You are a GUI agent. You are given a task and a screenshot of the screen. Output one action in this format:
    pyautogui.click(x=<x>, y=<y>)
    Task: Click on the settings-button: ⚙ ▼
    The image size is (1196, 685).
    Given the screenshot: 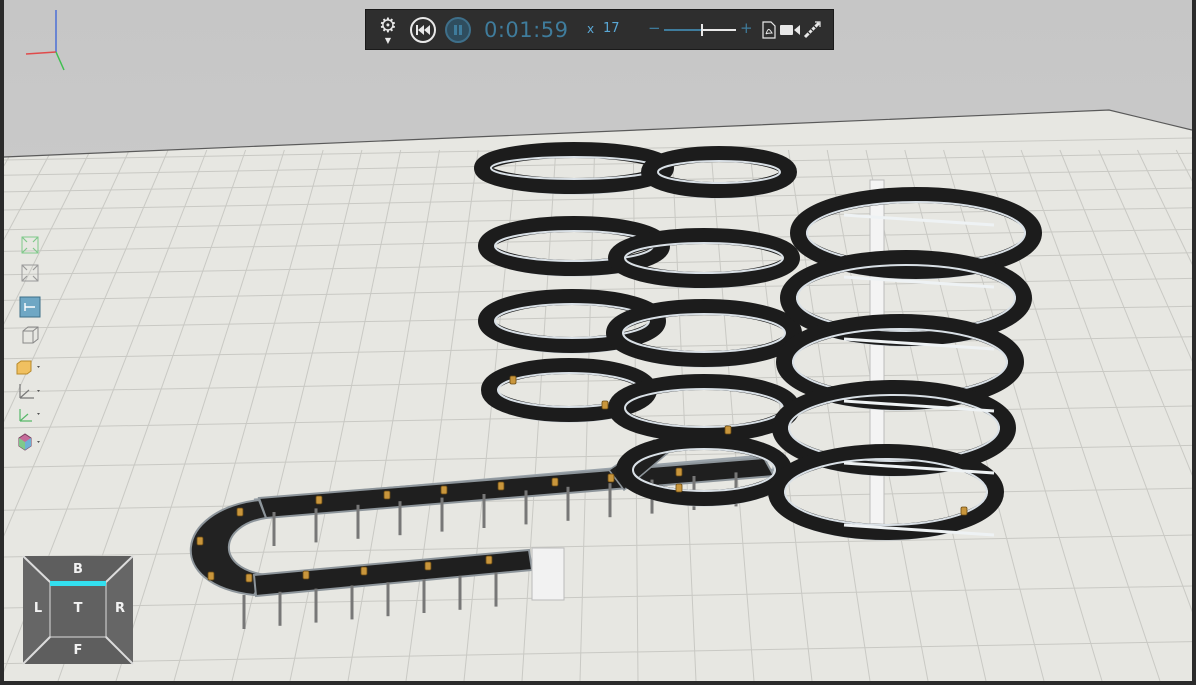 What is the action you would take?
    pyautogui.click(x=388, y=30)
    